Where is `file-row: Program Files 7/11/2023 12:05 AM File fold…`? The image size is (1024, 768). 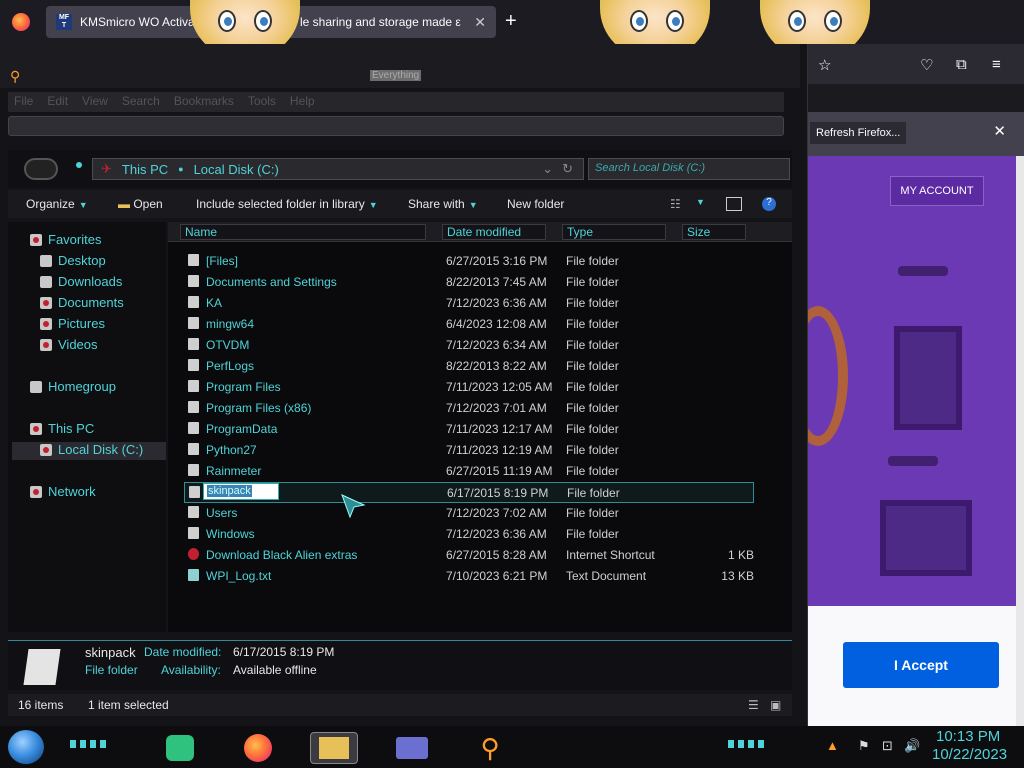 file-row: Program Files 7/11/2023 12:05 AM File fold… is located at coordinates (469, 387).